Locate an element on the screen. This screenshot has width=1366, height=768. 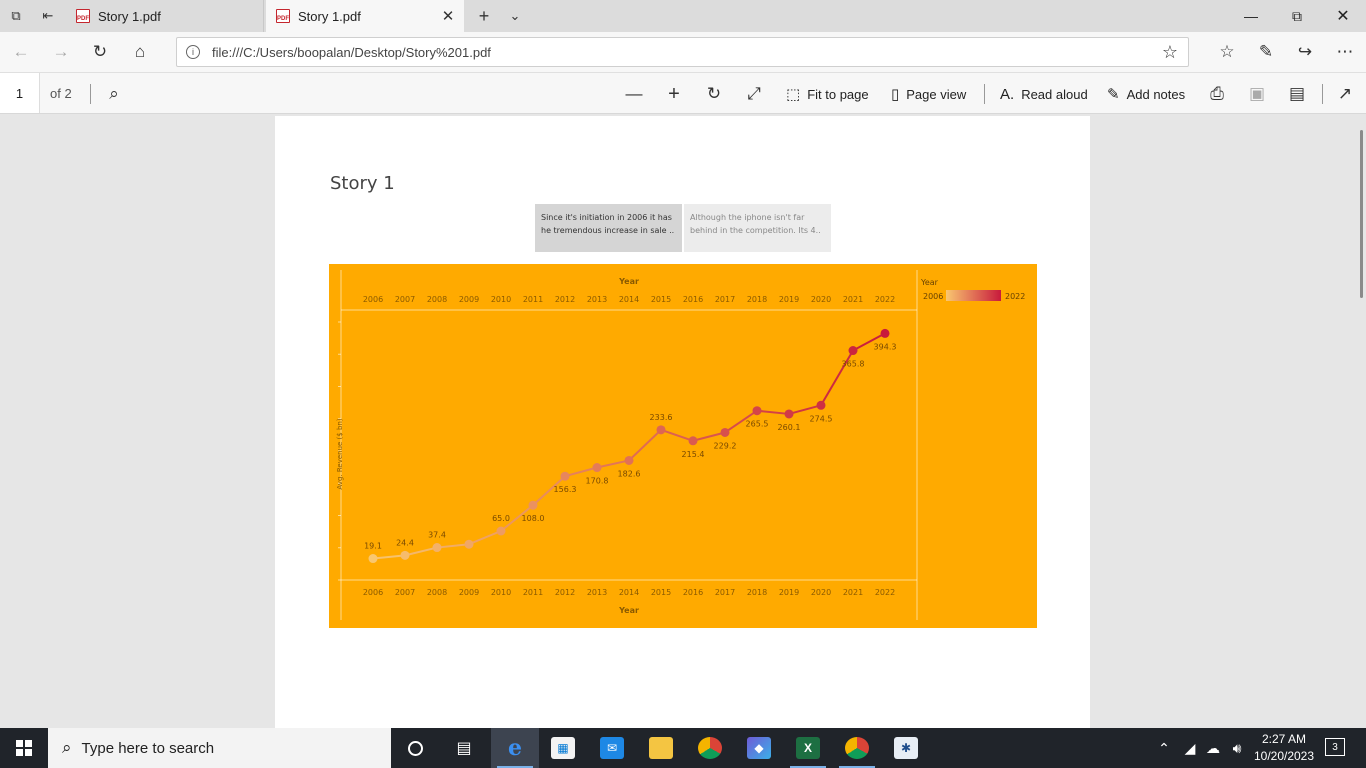
share-icon: ↪ is located at coordinates (1305, 52).